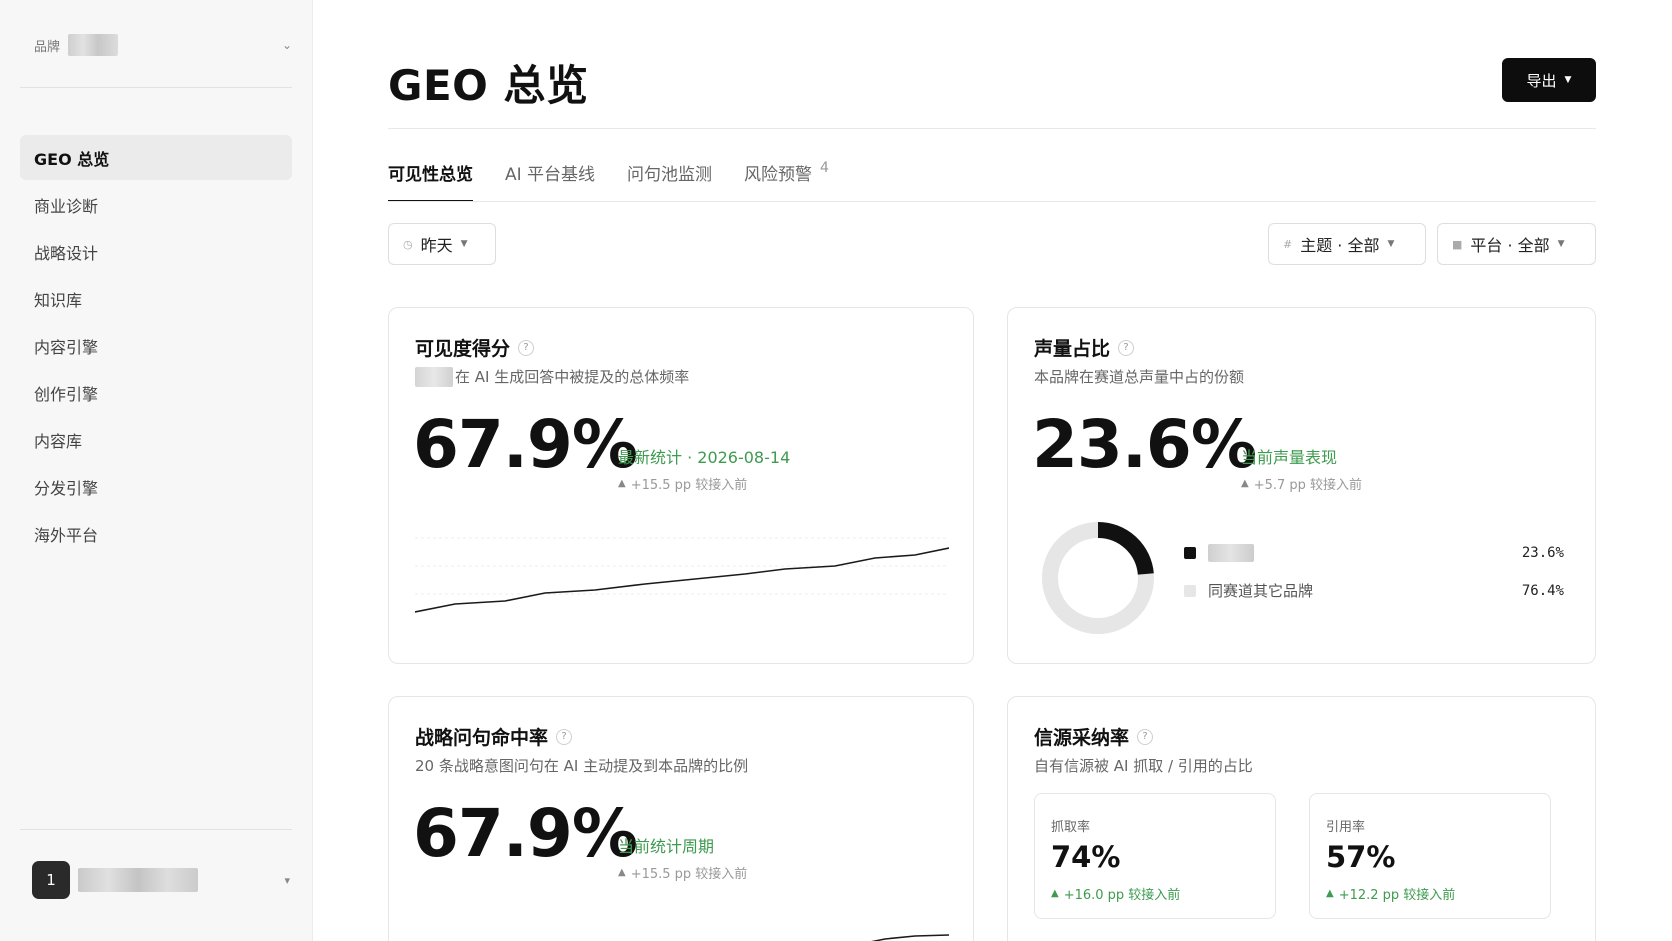 This screenshot has height=941, width=1672. I want to click on user-name-redacted, so click(138, 880).